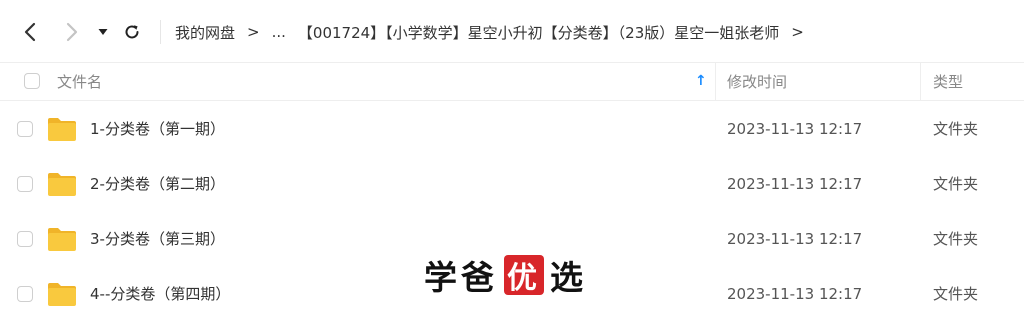 This screenshot has height=335, width=1024. I want to click on column-modified-label: 修改时间, so click(757, 81).